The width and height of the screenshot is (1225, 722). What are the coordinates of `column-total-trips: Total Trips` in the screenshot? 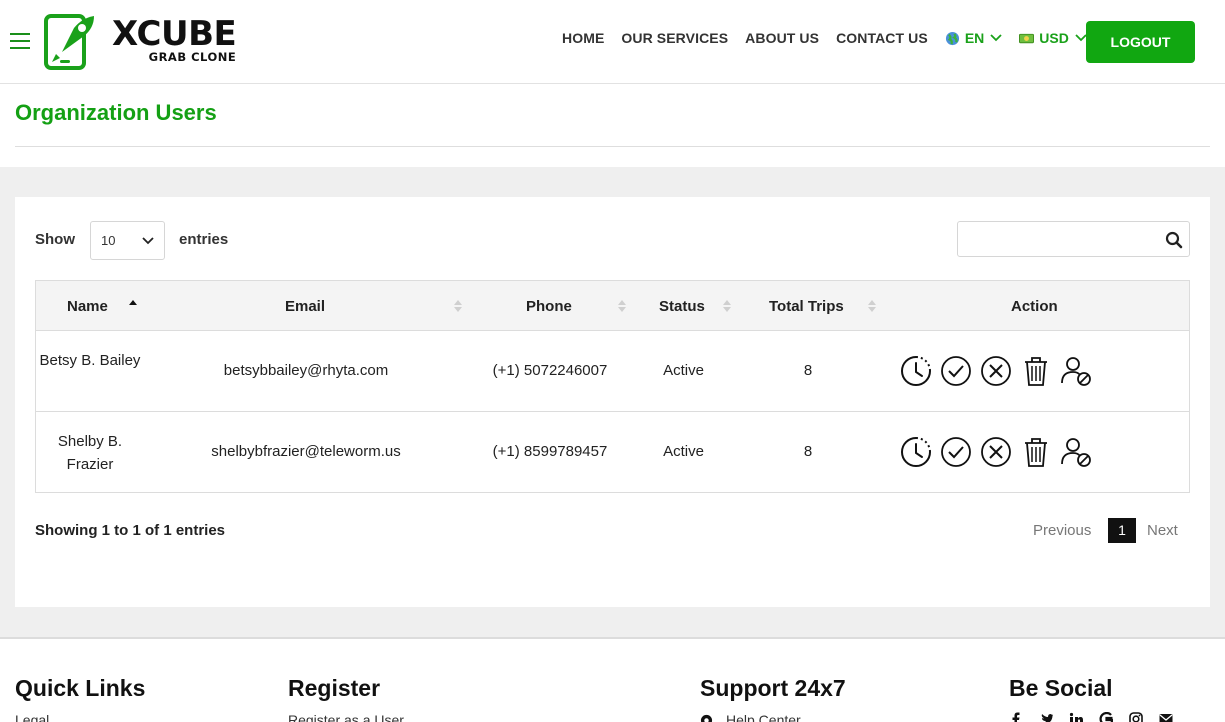 It's located at (806, 306).